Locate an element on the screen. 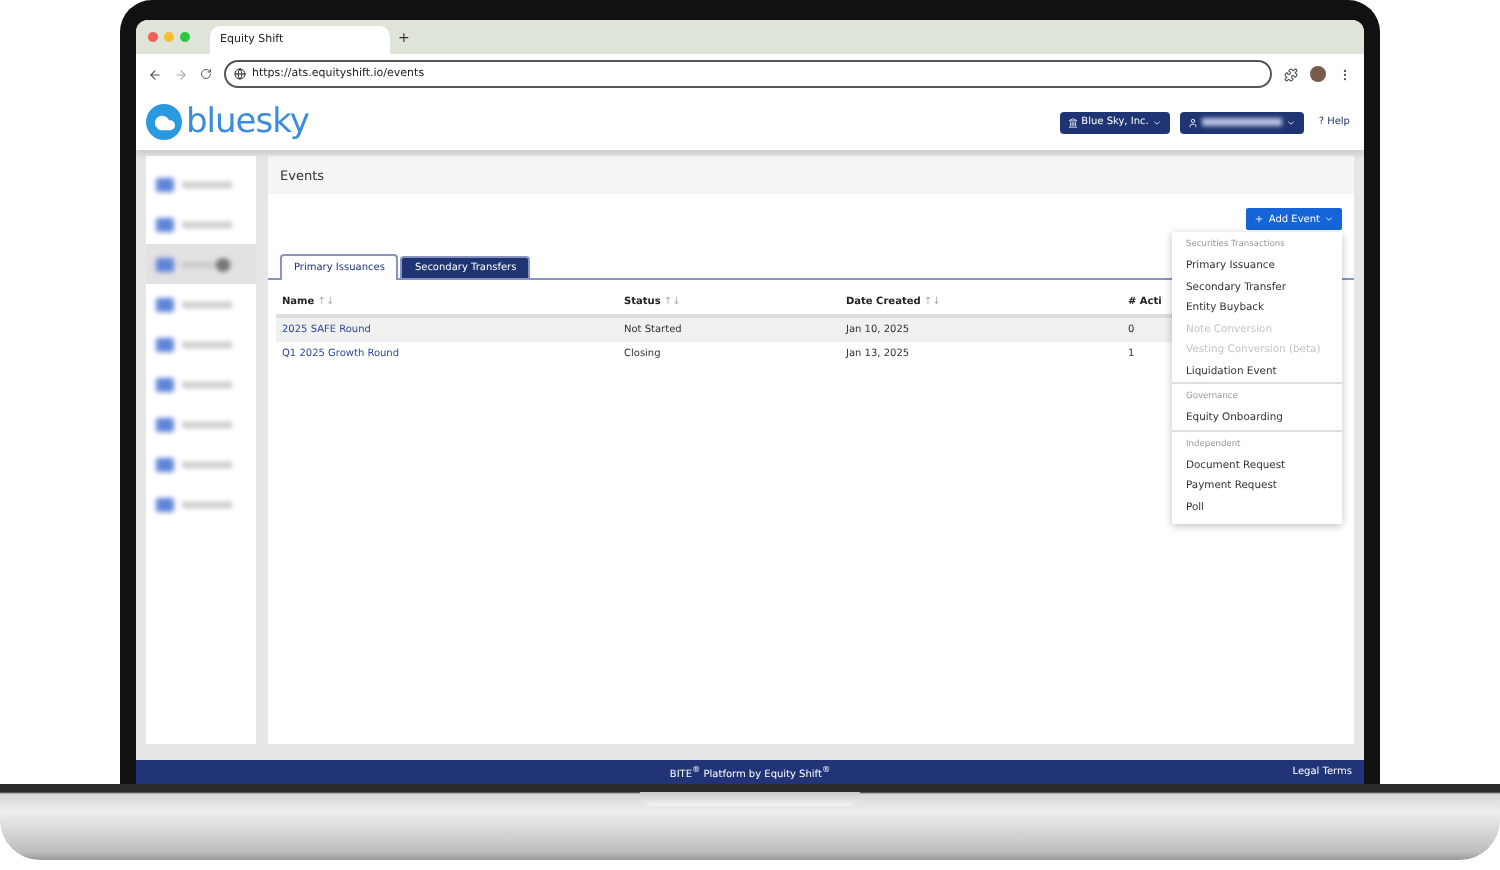  logo-text: bluesky is located at coordinates (247, 122).